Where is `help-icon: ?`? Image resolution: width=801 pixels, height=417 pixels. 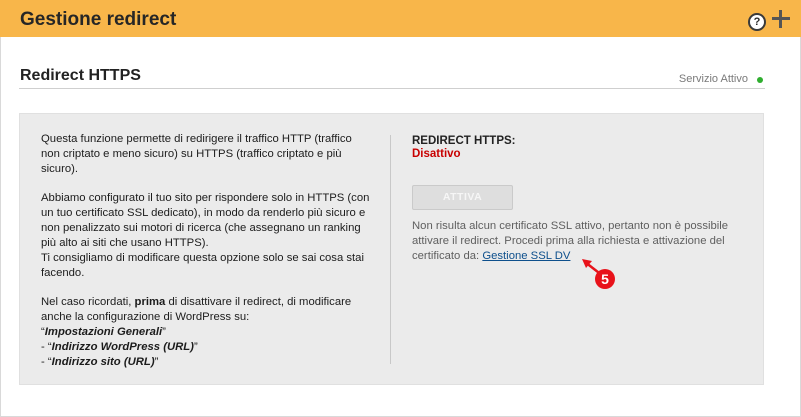
help-icon: ? is located at coordinates (757, 22).